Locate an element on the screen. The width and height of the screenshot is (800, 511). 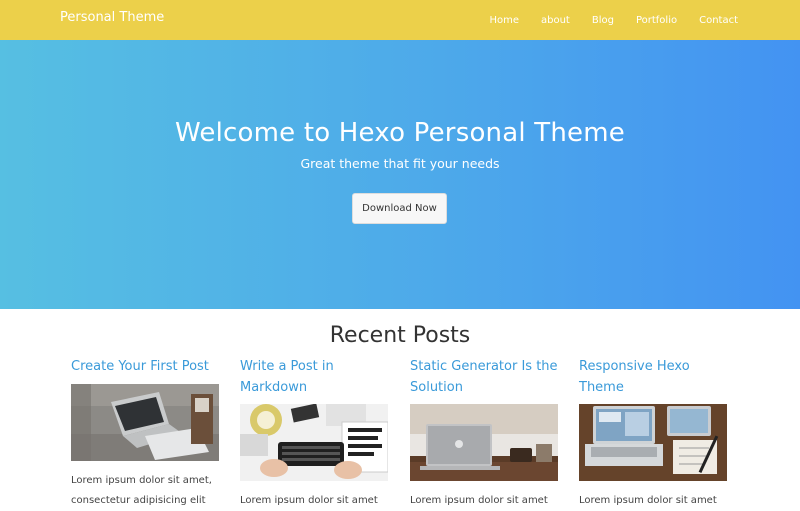
laptops-workspace-image is located at coordinates (653, 442).